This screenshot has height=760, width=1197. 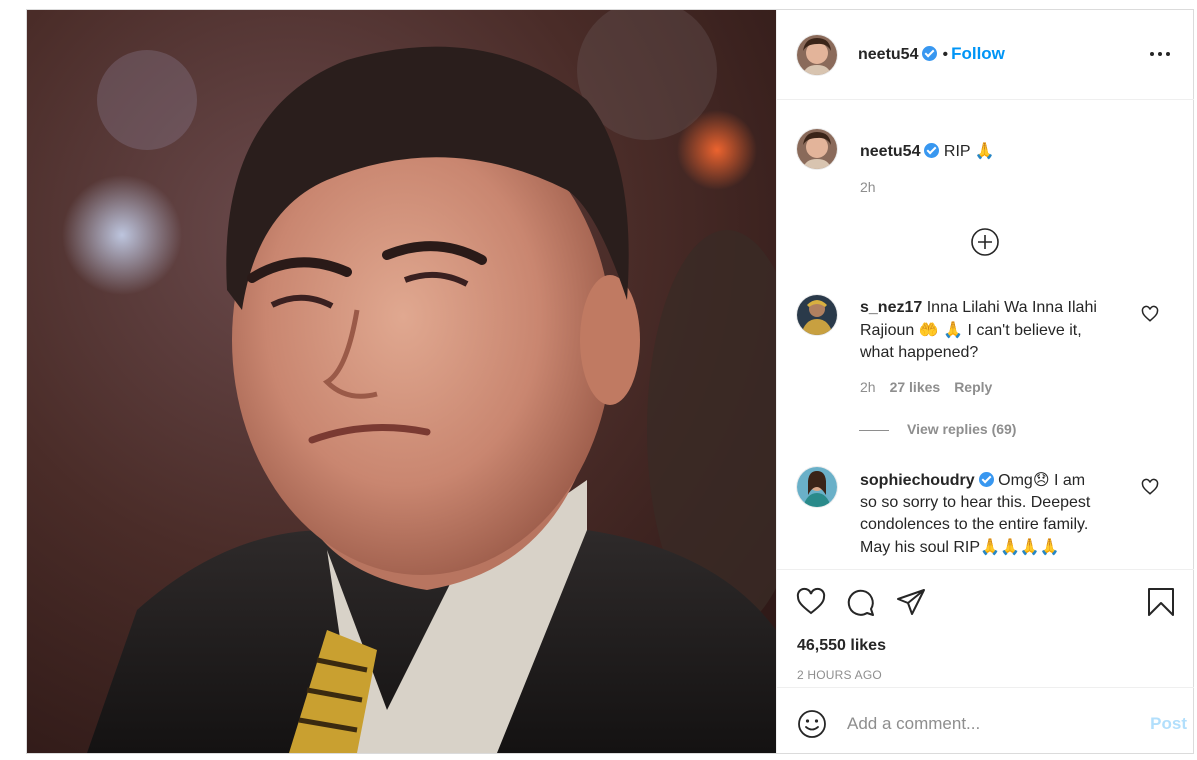 I want to click on load-more-icon, so click(x=985, y=242).